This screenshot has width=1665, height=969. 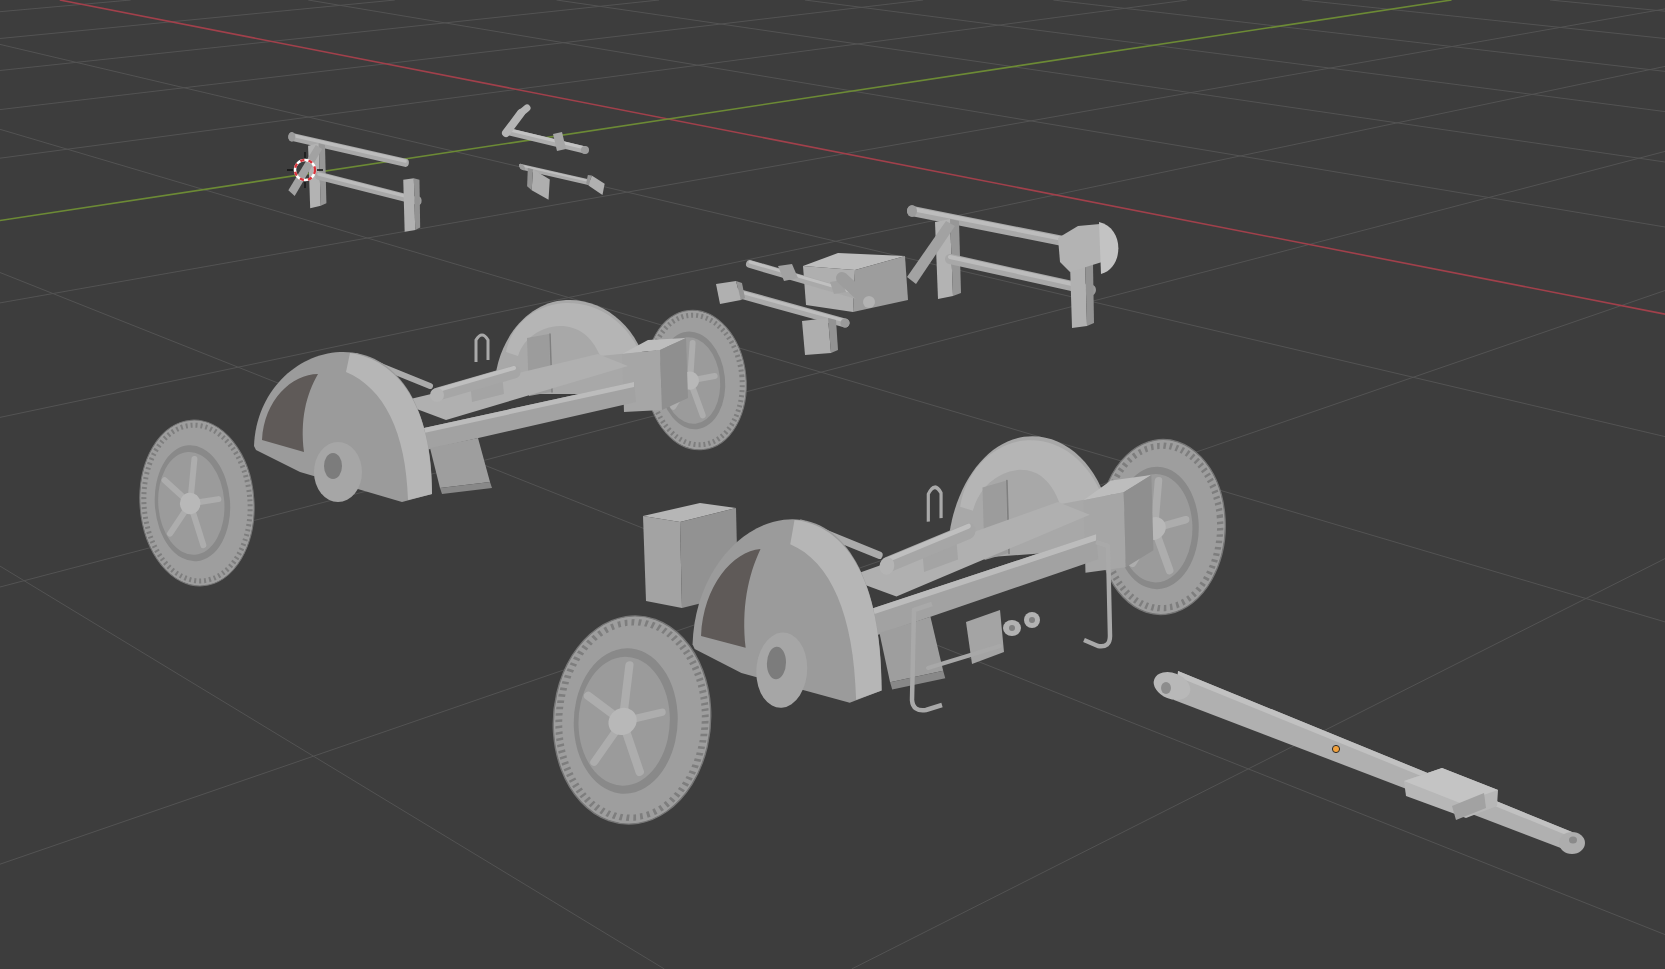 What do you see at coordinates (1336, 749) in the screenshot?
I see `origin-dot-icon` at bounding box center [1336, 749].